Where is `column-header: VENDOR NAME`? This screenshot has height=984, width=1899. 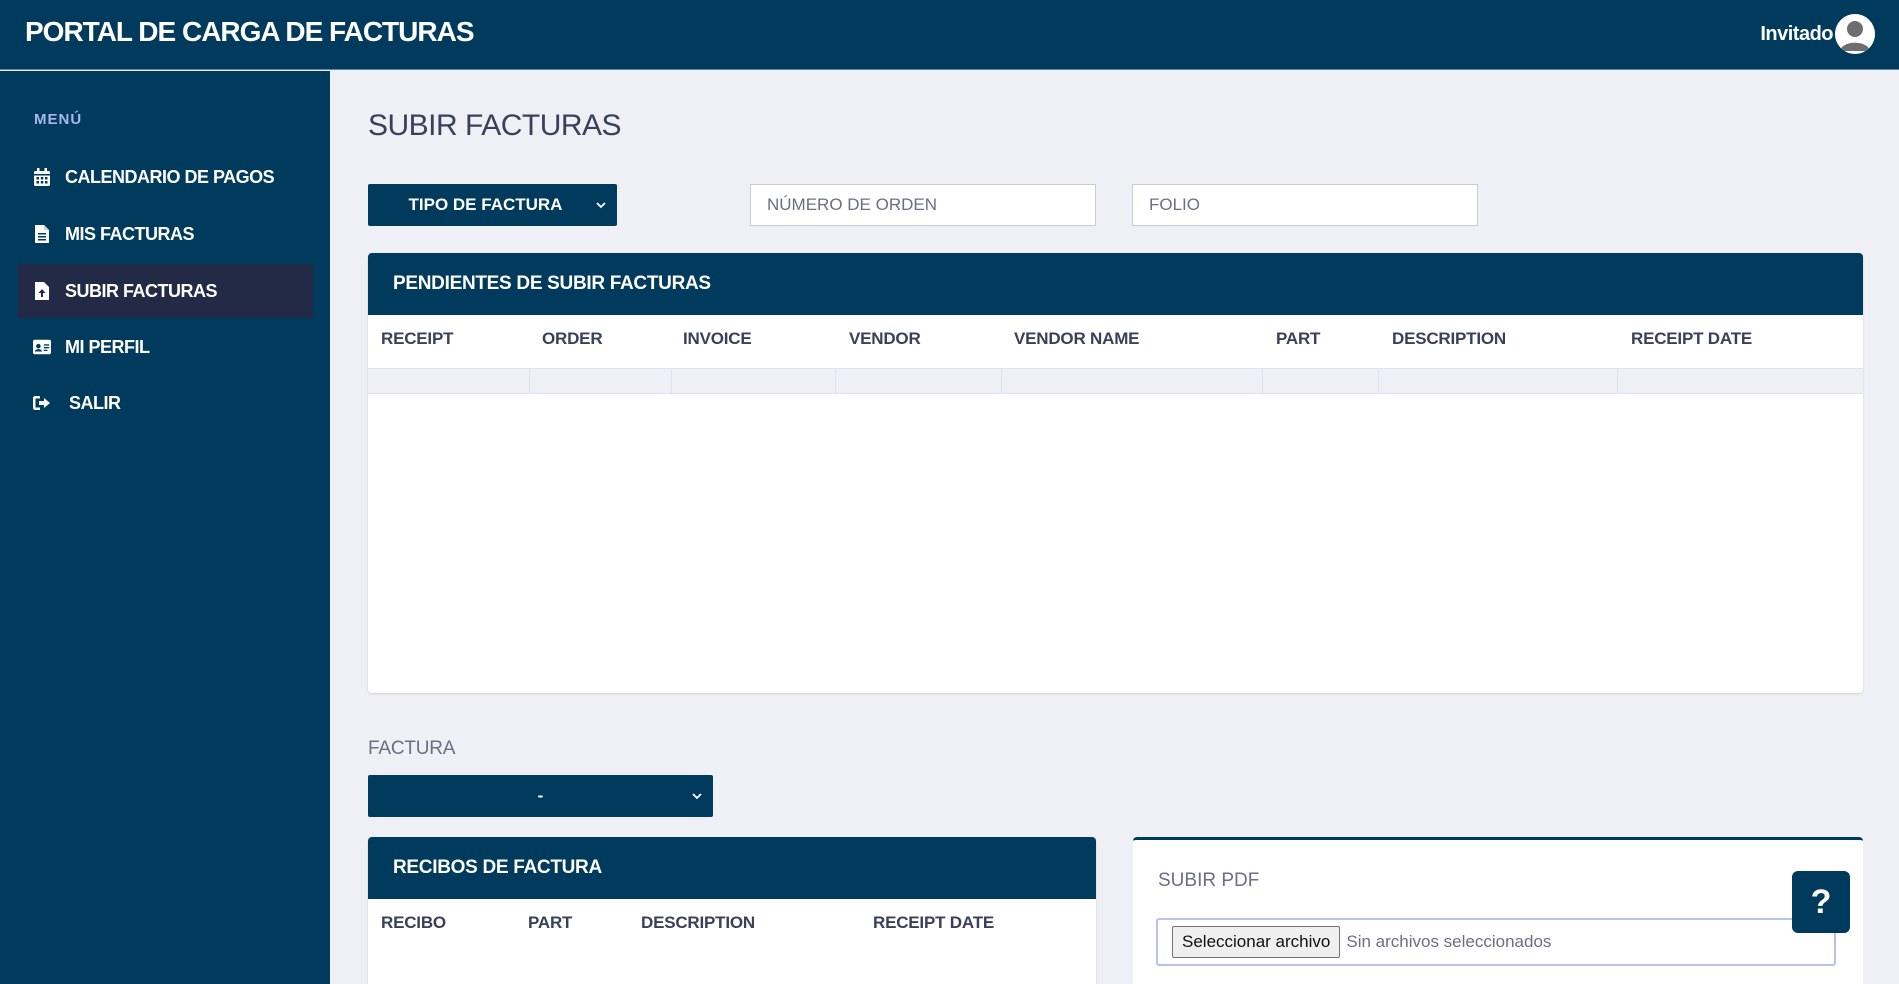 column-header: VENDOR NAME is located at coordinates (1077, 339).